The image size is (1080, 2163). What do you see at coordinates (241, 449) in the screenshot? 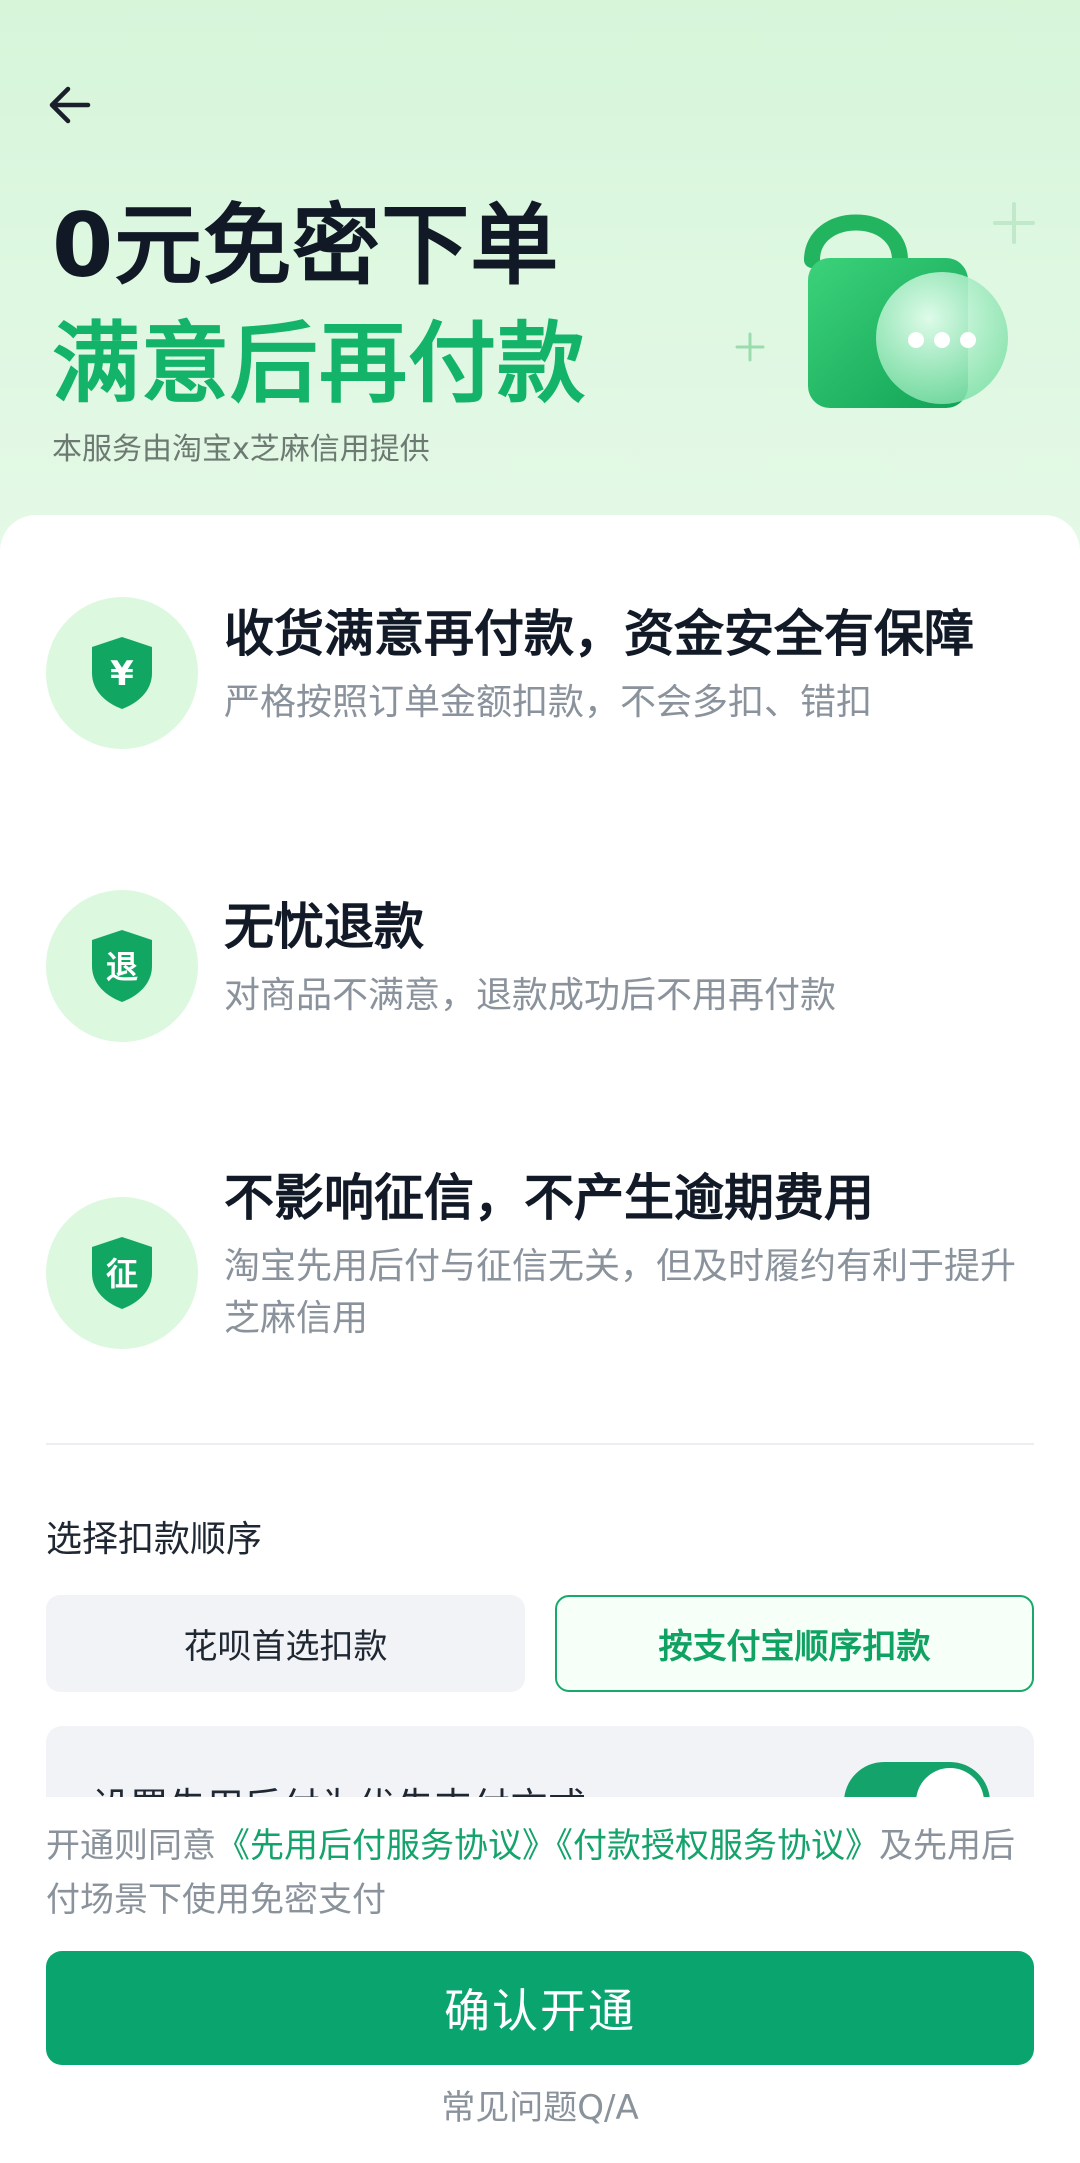
I see `hero-provider: 本服务由淘宝x芝麻信用提供` at bounding box center [241, 449].